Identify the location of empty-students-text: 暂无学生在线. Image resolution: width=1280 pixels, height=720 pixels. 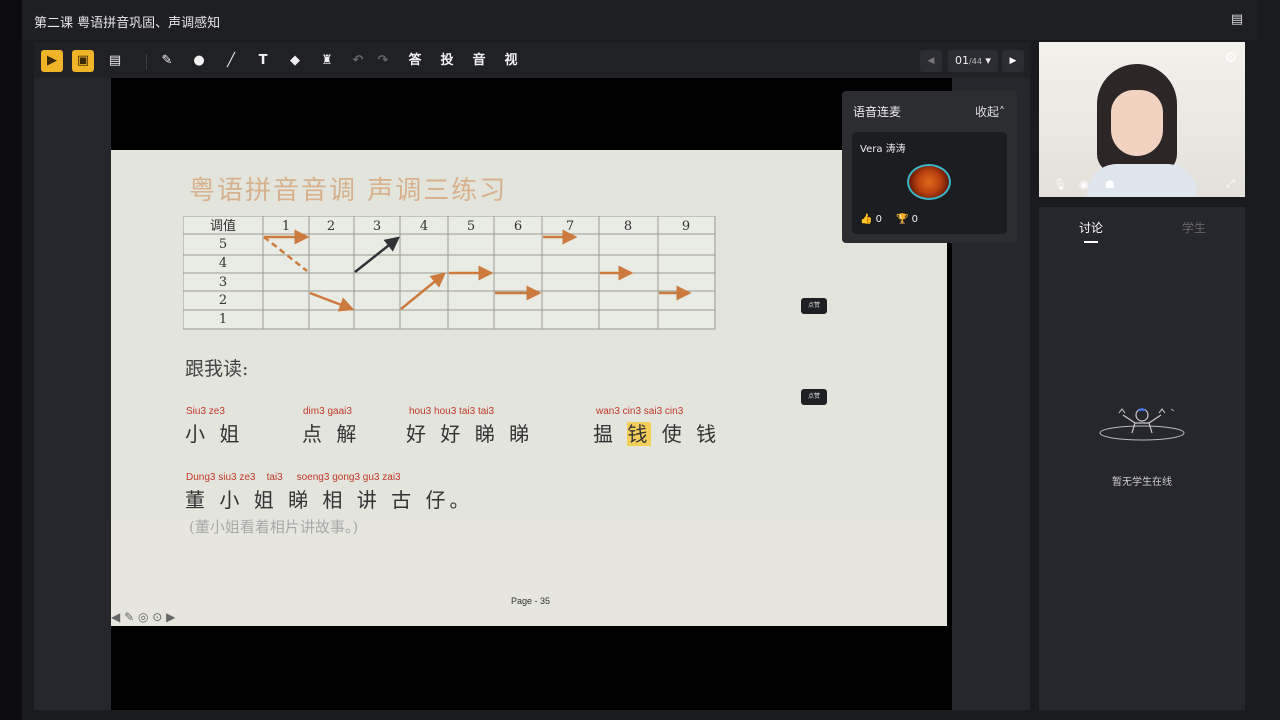
(1142, 482).